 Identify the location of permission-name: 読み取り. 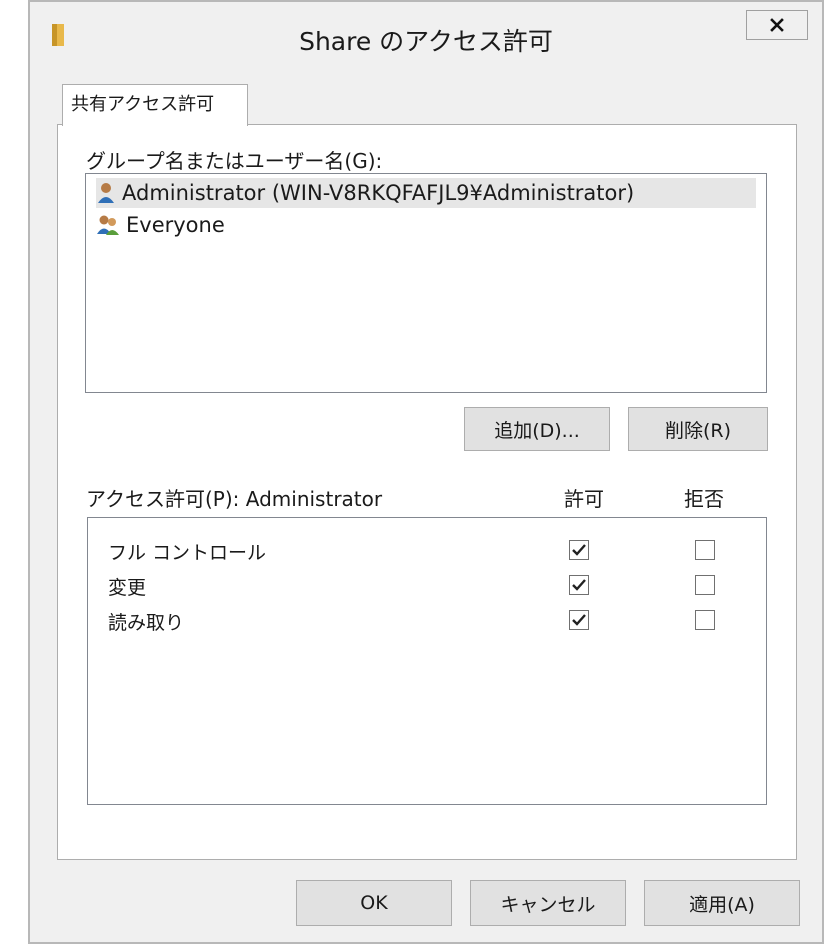
(146, 623).